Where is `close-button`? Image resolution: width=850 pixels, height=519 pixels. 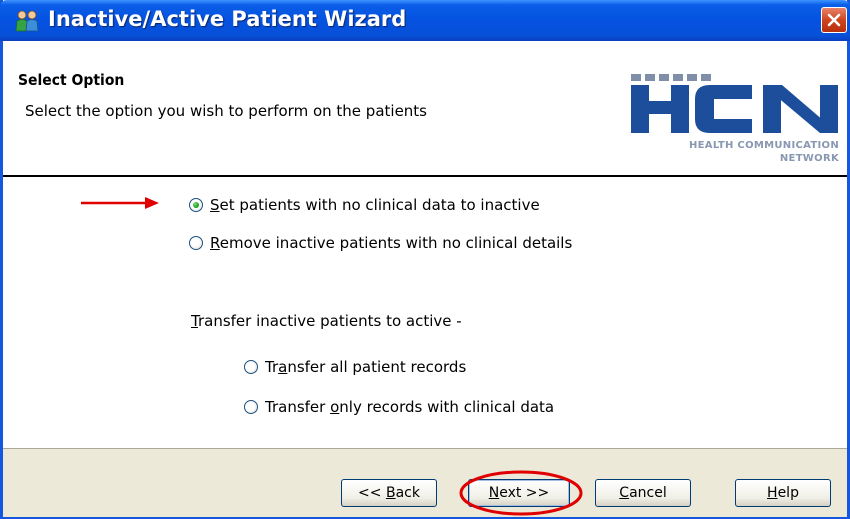 close-button is located at coordinates (834, 20).